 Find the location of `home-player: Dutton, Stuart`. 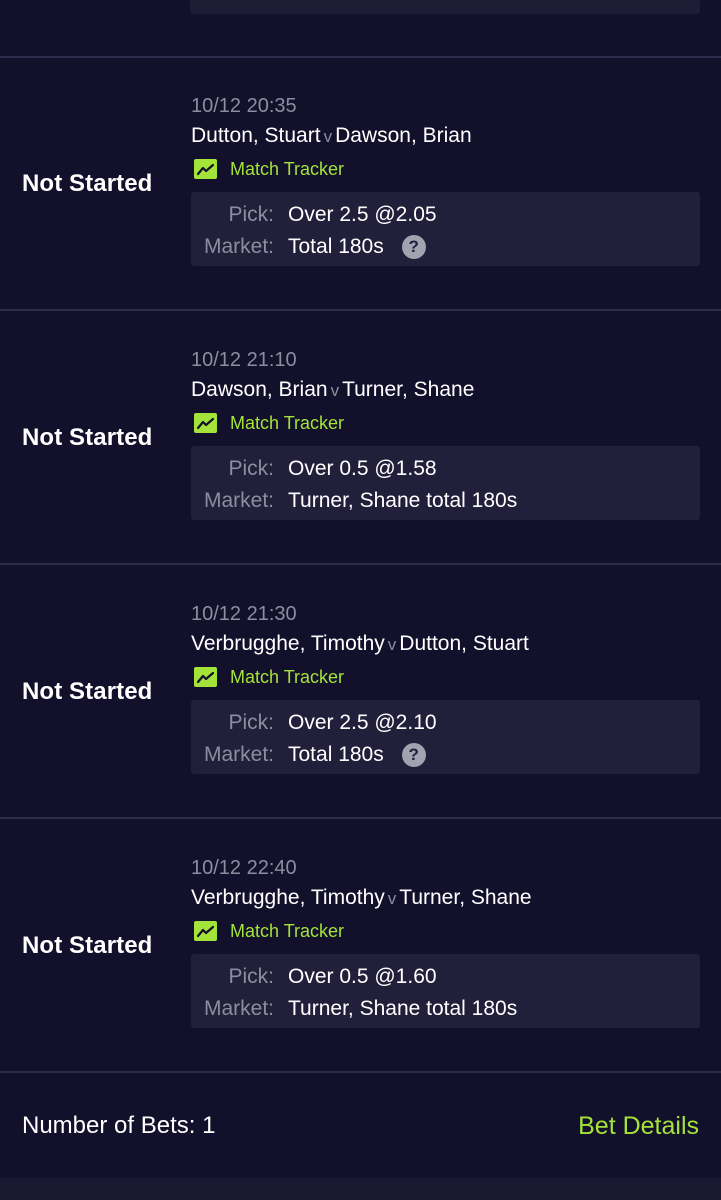

home-player: Dutton, Stuart is located at coordinates (256, 135).